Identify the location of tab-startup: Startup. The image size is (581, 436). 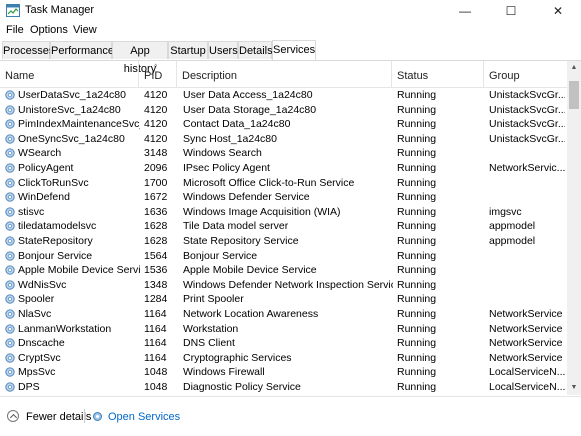
(188, 50).